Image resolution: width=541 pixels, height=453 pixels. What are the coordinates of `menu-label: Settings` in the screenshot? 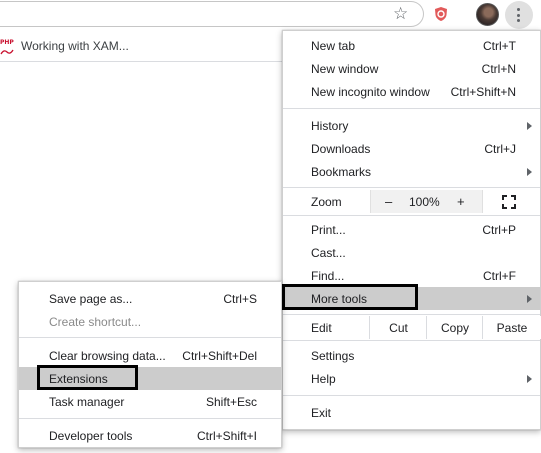 It's located at (333, 355).